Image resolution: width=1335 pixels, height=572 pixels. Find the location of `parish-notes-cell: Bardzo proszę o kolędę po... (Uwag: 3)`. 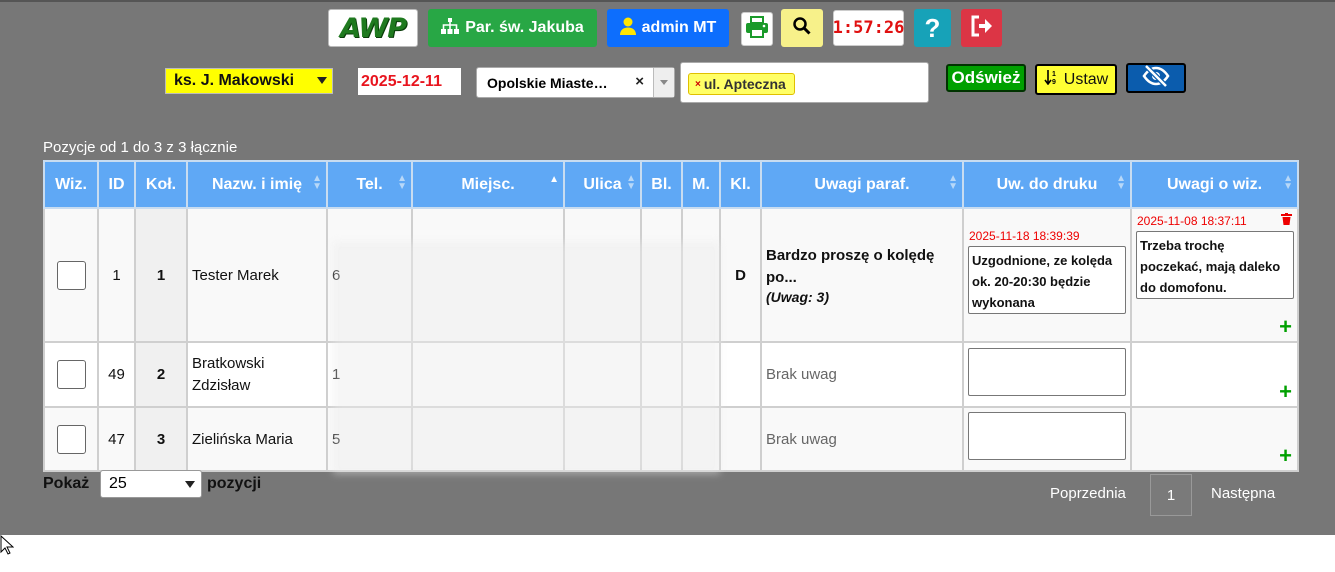

parish-notes-cell: Bardzo proszę o kolędę po... (Uwag: 3) is located at coordinates (862, 275).